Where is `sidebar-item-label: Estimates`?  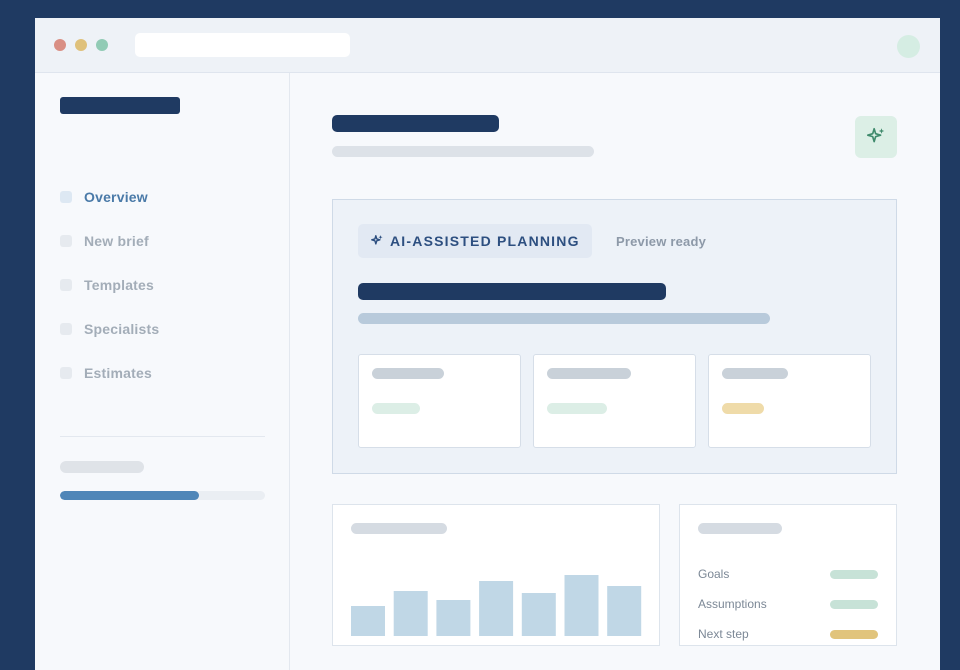
sidebar-item-label: Estimates is located at coordinates (118, 373).